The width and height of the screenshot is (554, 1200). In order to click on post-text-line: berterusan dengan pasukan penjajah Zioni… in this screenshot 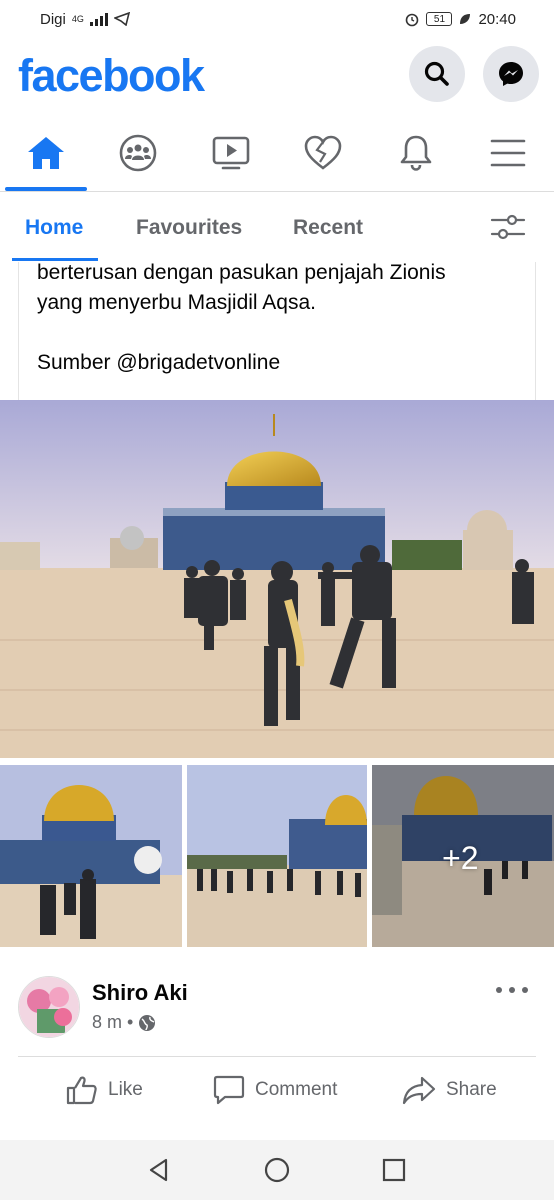, I will do `click(241, 272)`.